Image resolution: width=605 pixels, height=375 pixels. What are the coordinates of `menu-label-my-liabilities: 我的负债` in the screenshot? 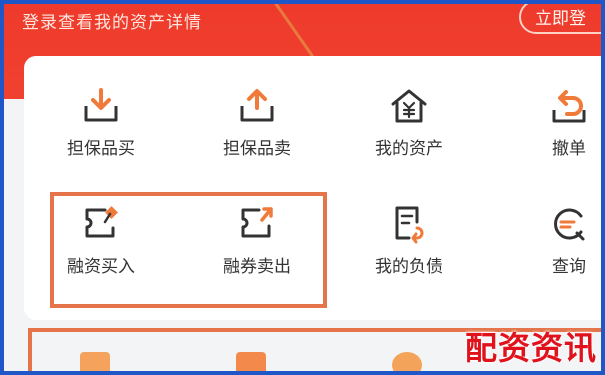 It's located at (409, 267).